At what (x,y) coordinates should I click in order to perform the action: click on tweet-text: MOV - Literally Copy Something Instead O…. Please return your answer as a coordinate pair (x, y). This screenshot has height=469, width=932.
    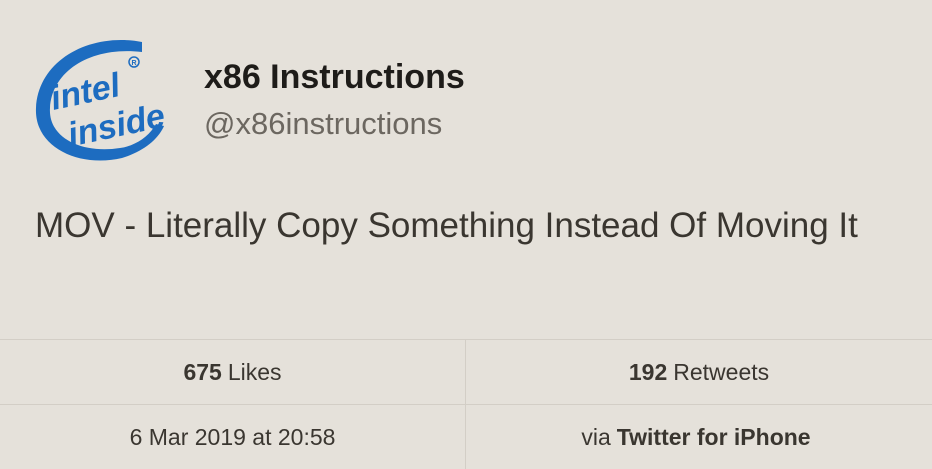
    Looking at the image, I should click on (446, 225).